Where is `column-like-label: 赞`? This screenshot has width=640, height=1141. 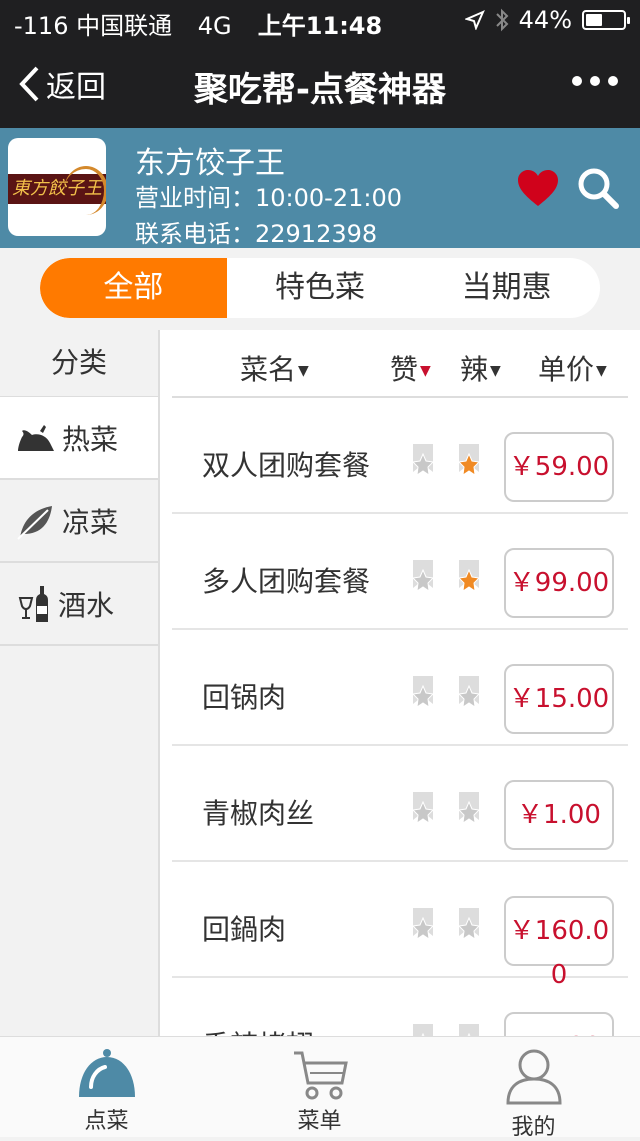 column-like-label: 赞 is located at coordinates (404, 369).